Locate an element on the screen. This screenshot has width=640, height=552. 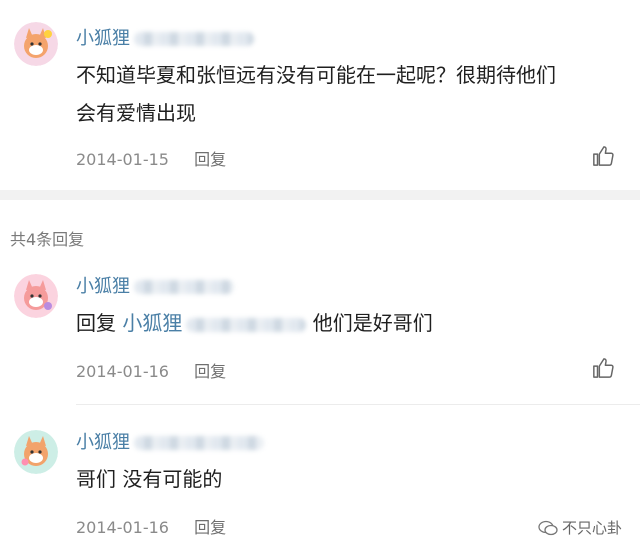
reply-count: 共4条回复 is located at coordinates (47, 239).